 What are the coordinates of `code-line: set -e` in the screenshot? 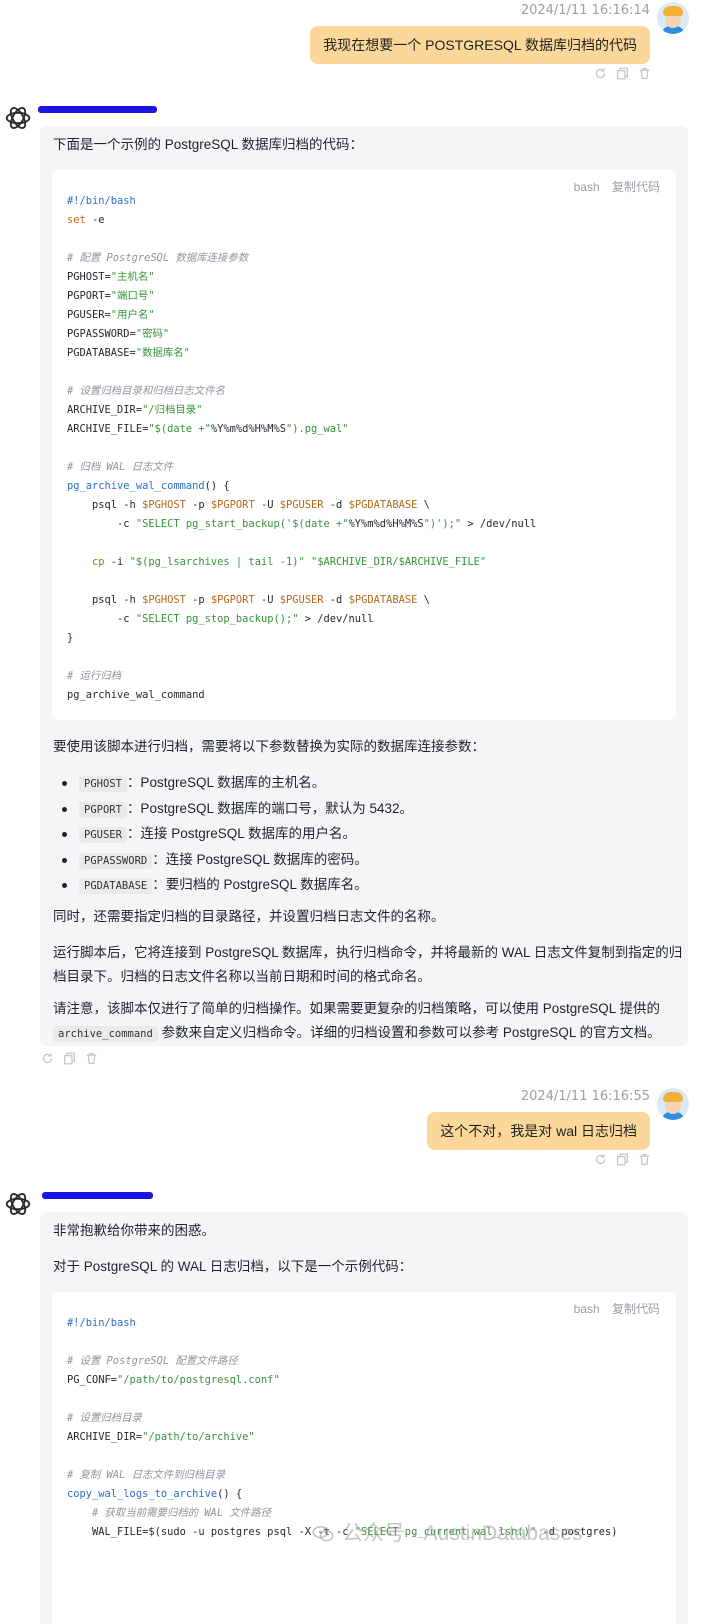 It's located at (86, 220).